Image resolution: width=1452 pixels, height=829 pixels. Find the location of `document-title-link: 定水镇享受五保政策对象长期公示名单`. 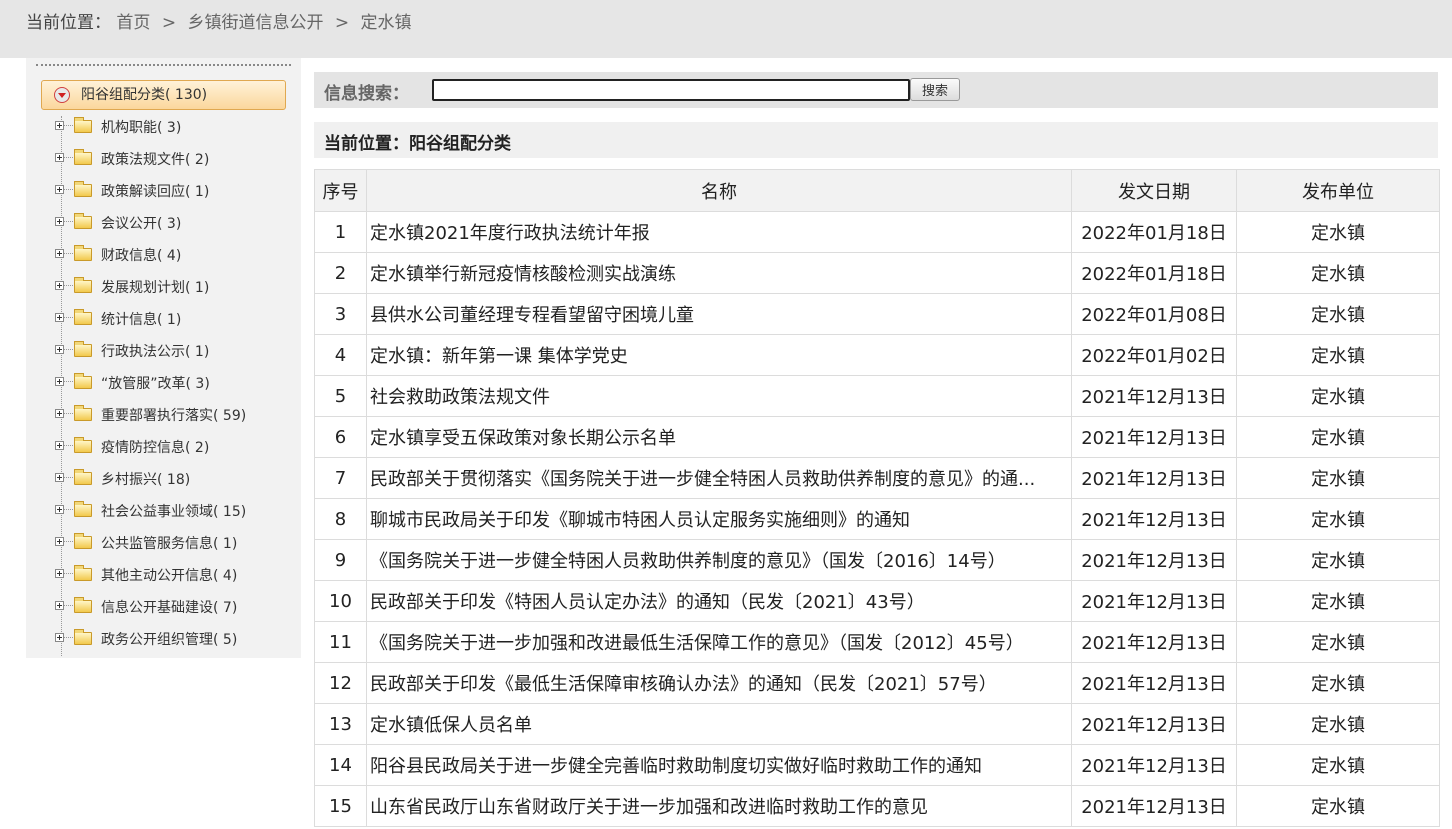

document-title-link: 定水镇享受五保政策对象长期公示名单 is located at coordinates (719, 437).